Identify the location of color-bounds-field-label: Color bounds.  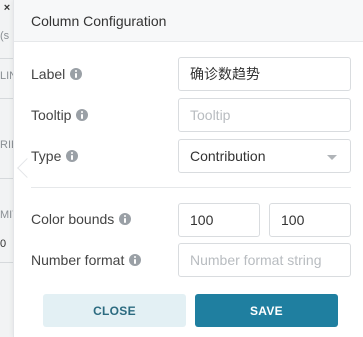
(81, 219).